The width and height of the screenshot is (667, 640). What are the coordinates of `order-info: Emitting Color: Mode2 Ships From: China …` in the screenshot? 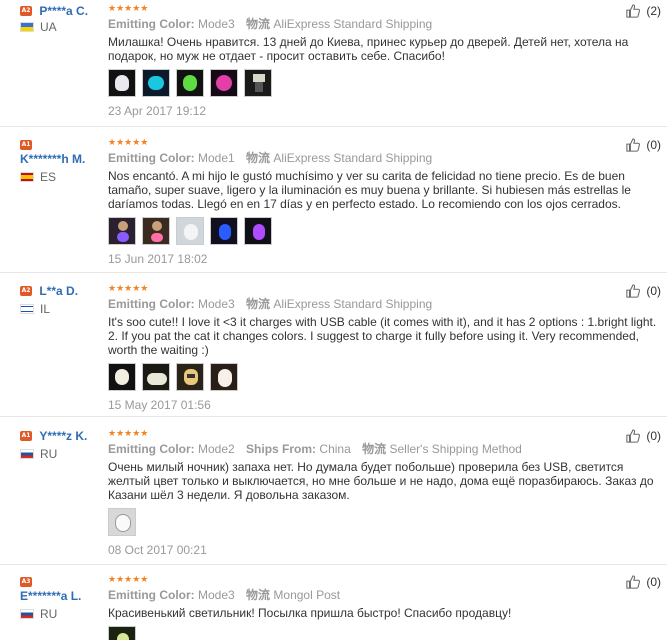 It's located at (385, 449).